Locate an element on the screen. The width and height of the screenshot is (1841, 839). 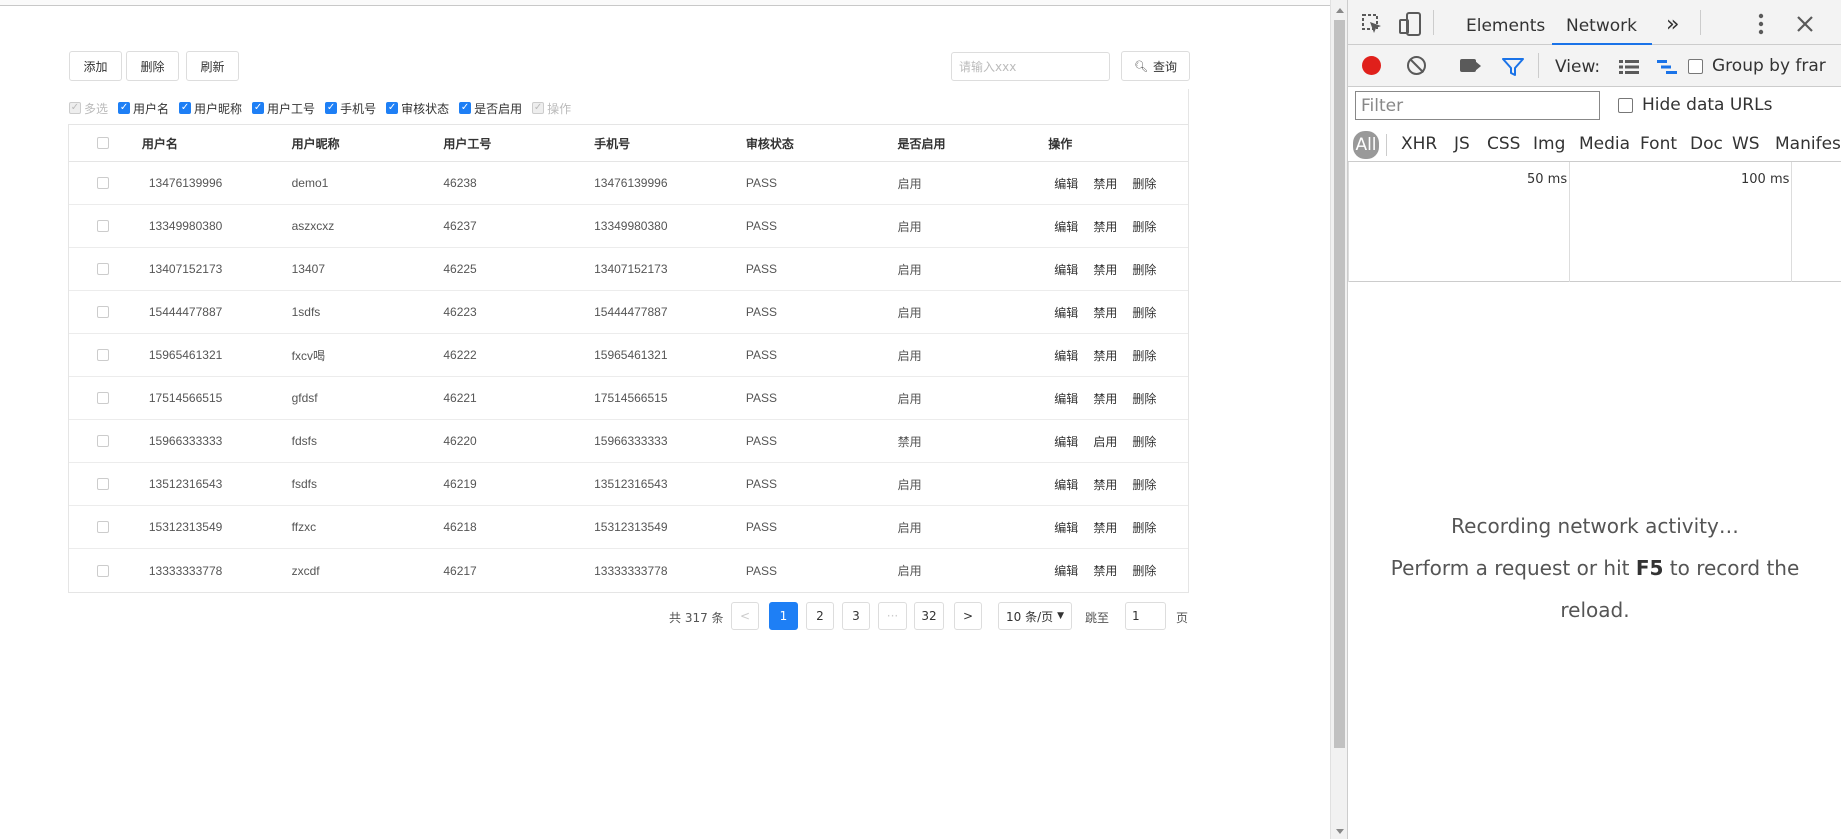
search-input: 请输入xxx is located at coordinates (1030, 66).